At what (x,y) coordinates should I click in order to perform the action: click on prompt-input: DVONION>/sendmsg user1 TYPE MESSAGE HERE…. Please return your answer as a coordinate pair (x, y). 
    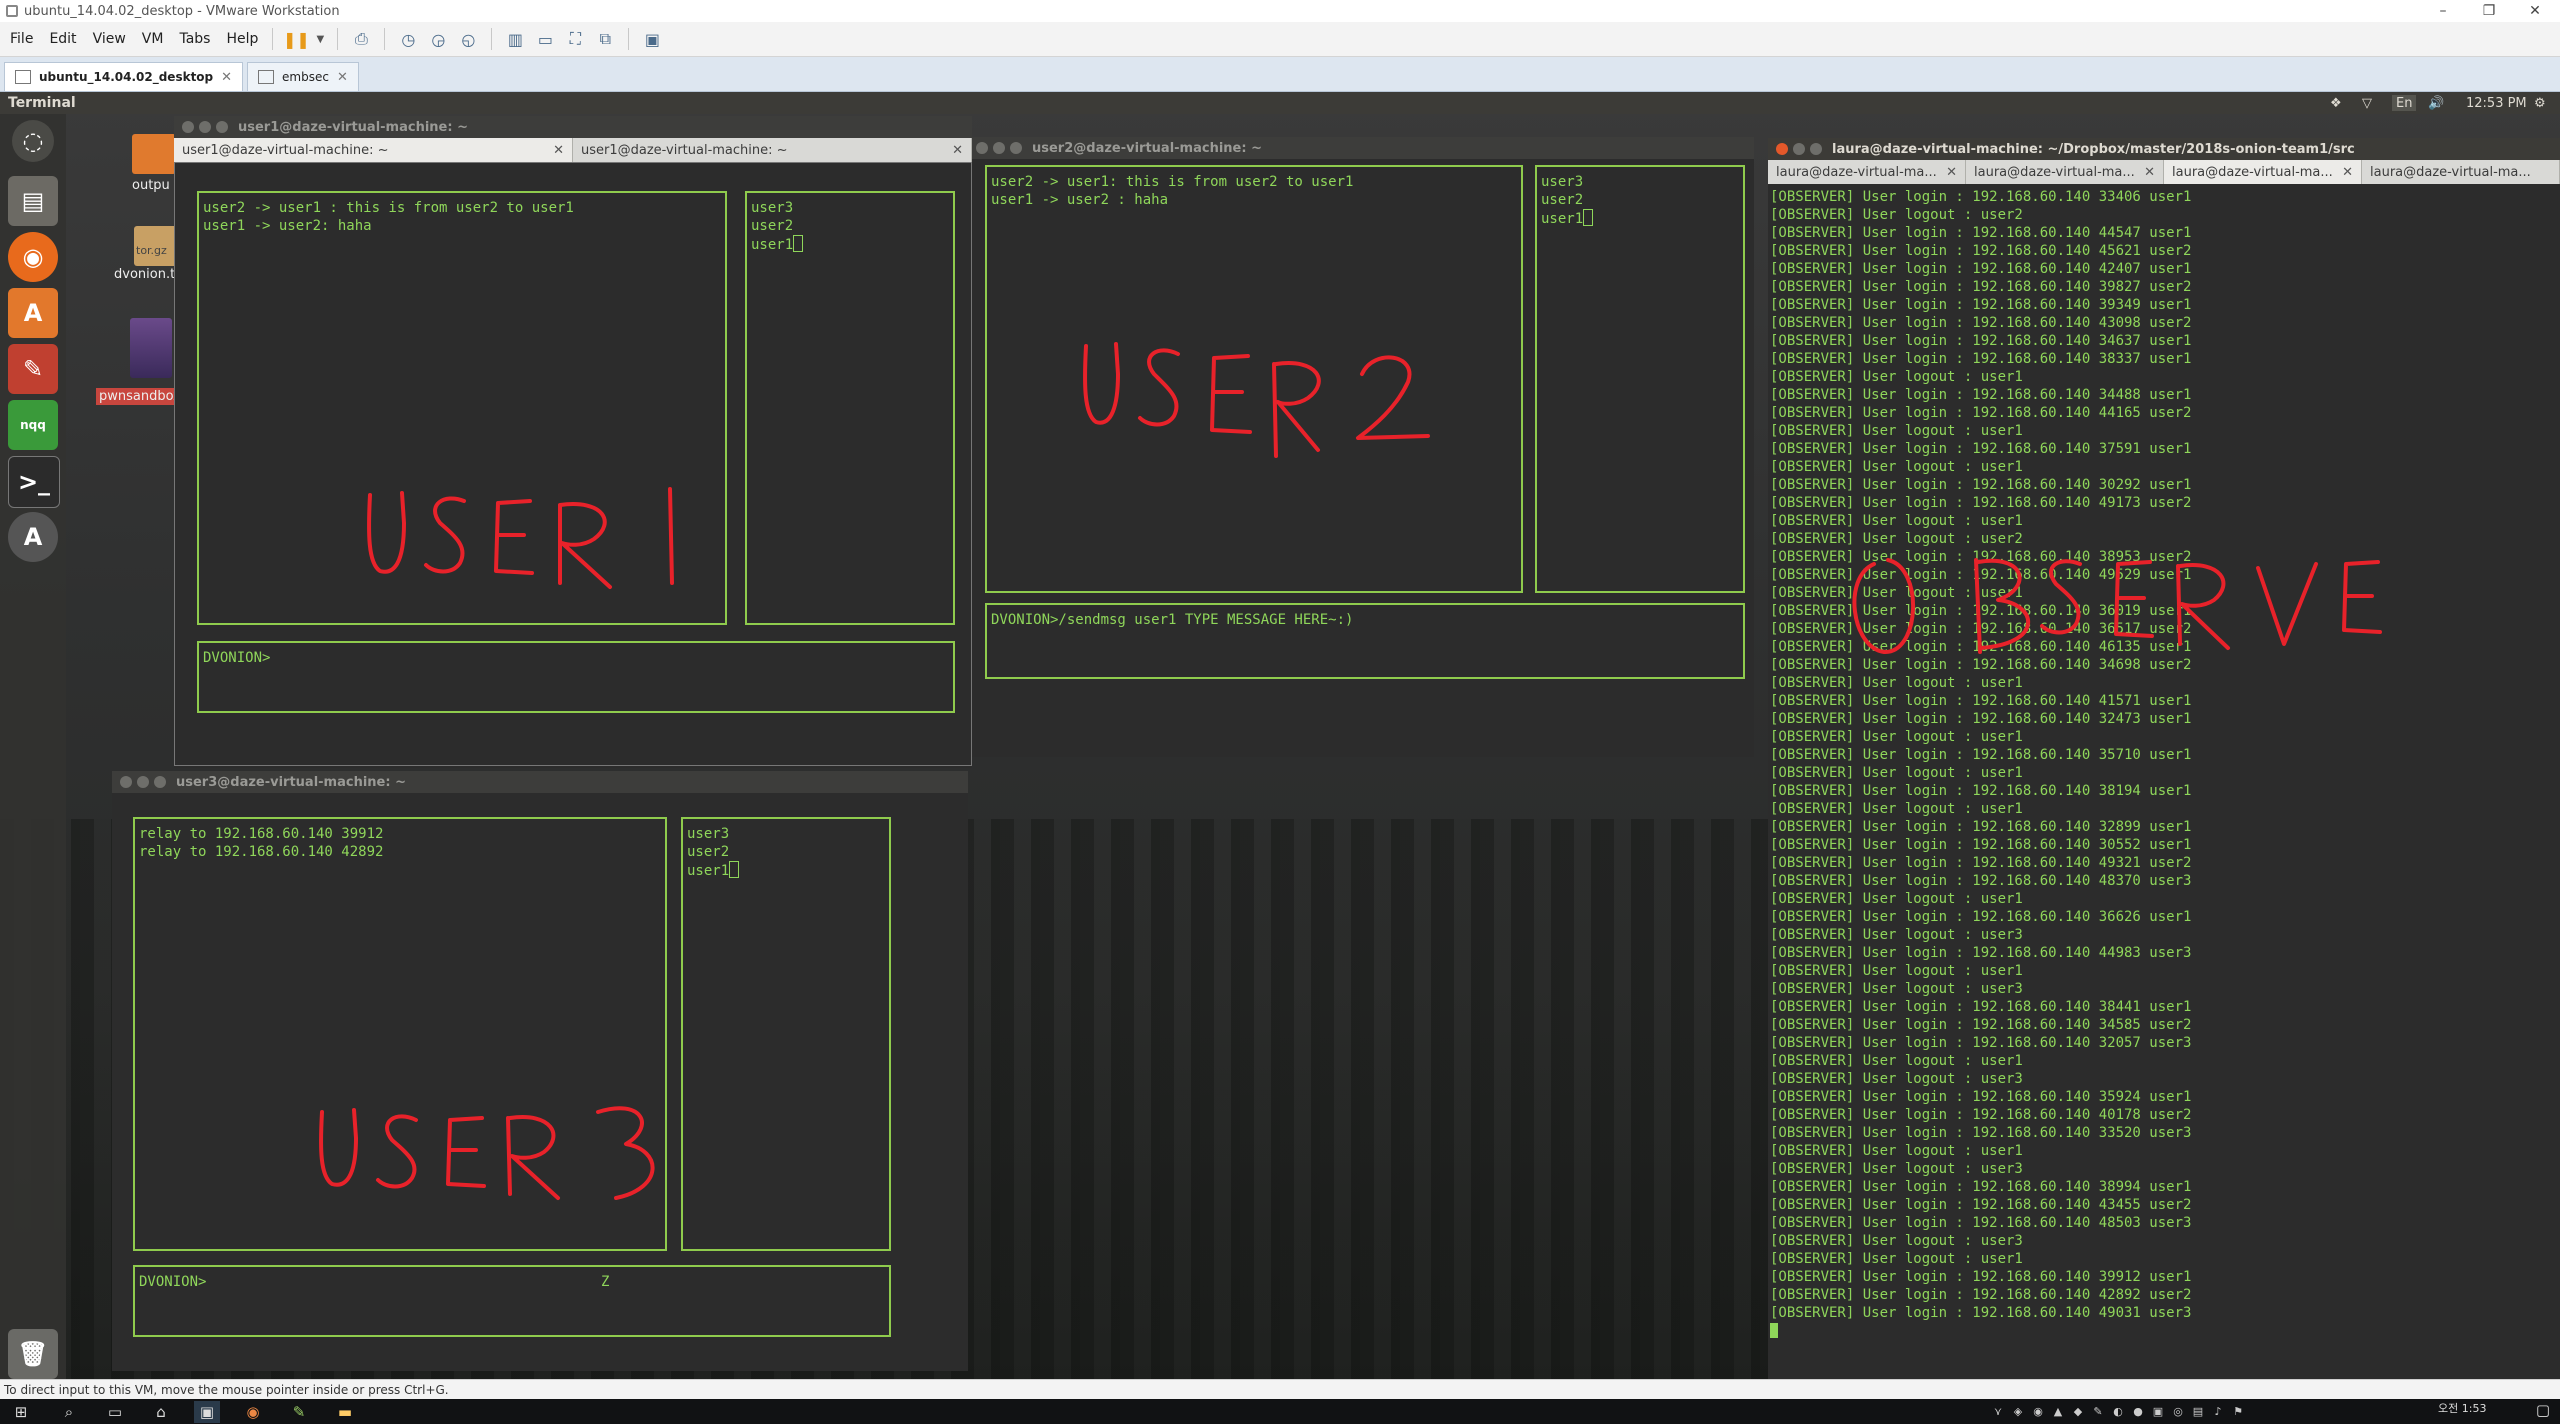
    Looking at the image, I should click on (1172, 620).